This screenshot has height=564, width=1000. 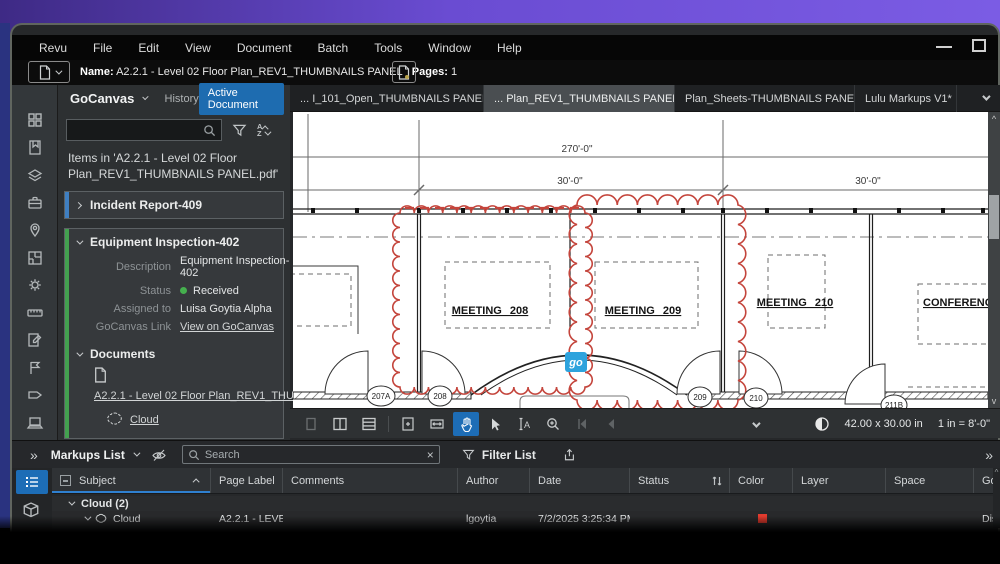 I want to click on column-header-comments: Comments, so click(x=370, y=480).